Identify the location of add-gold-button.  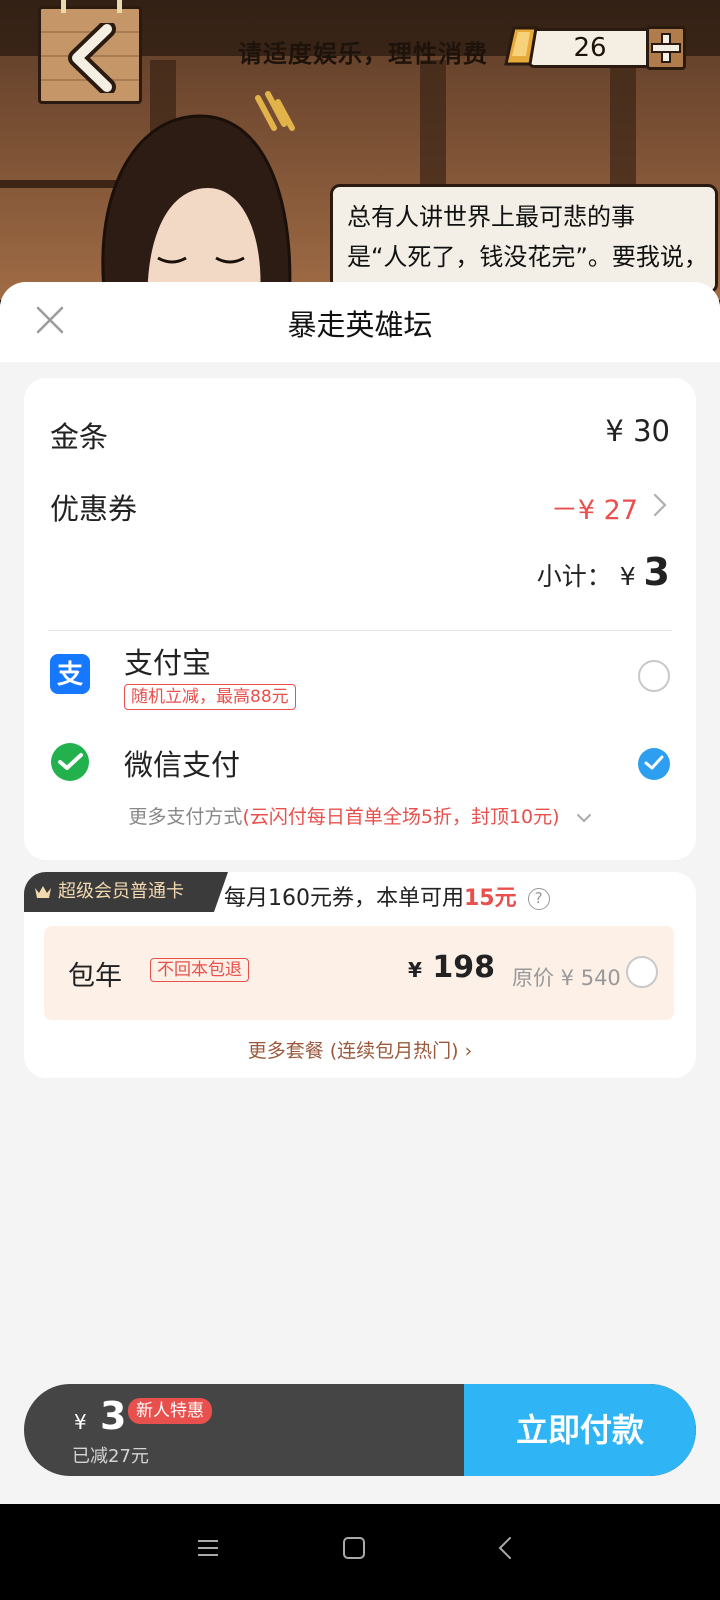
(666, 48).